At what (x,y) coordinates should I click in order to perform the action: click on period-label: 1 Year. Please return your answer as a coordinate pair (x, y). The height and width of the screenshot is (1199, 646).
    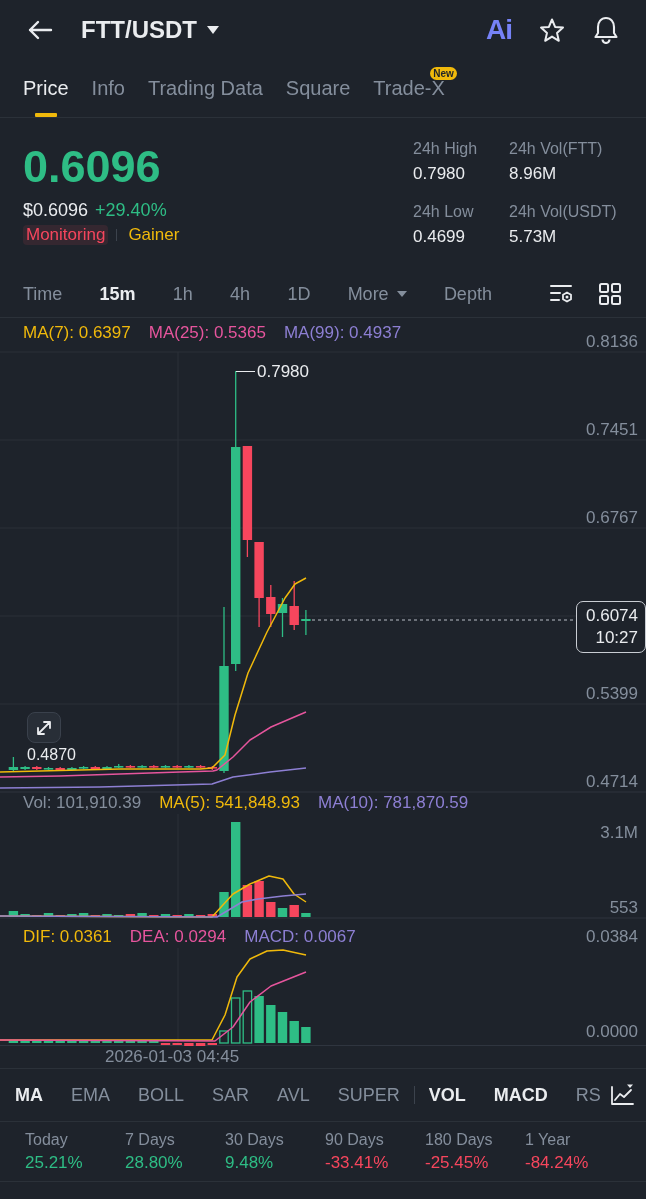
    Looking at the image, I should click on (548, 1140).